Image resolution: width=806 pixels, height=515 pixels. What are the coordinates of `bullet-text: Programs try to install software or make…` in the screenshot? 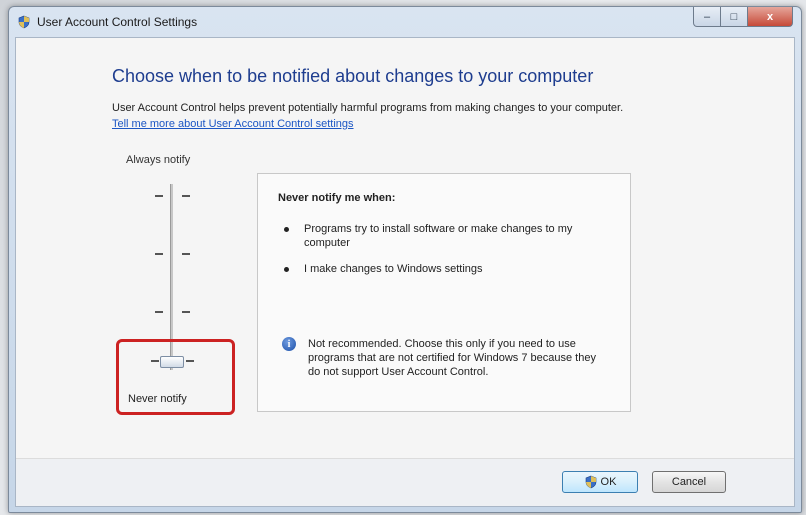 It's located at (438, 236).